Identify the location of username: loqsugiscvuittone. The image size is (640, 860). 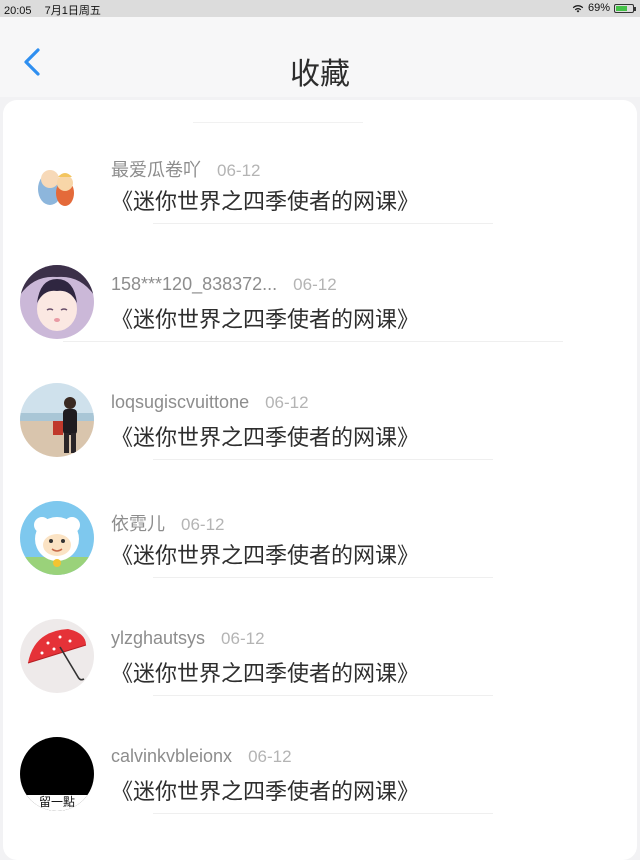
(180, 402).